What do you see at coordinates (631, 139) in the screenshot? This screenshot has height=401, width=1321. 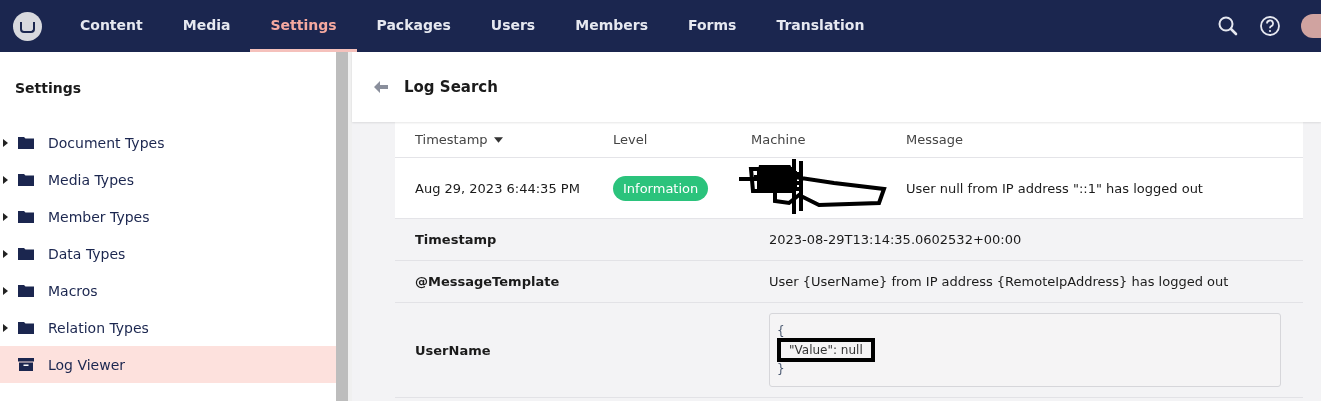 I see `column-header: Level` at bounding box center [631, 139].